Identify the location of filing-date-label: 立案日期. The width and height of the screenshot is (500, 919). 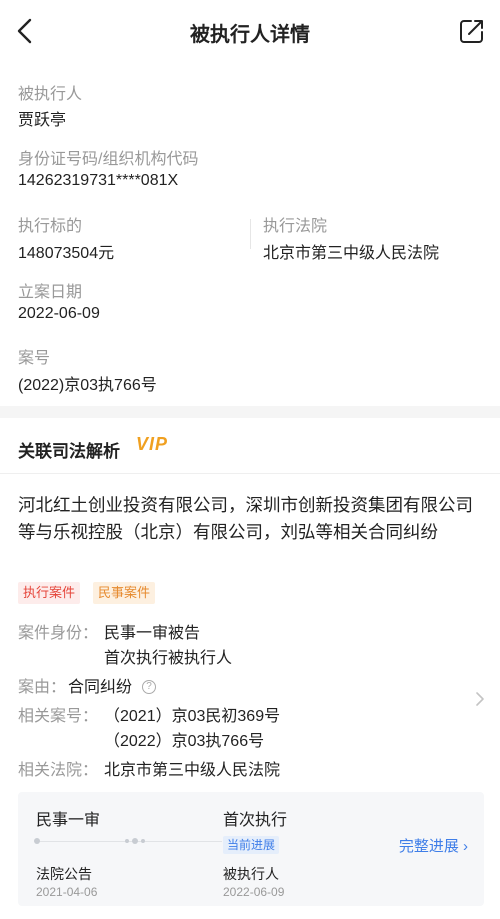
(50, 292).